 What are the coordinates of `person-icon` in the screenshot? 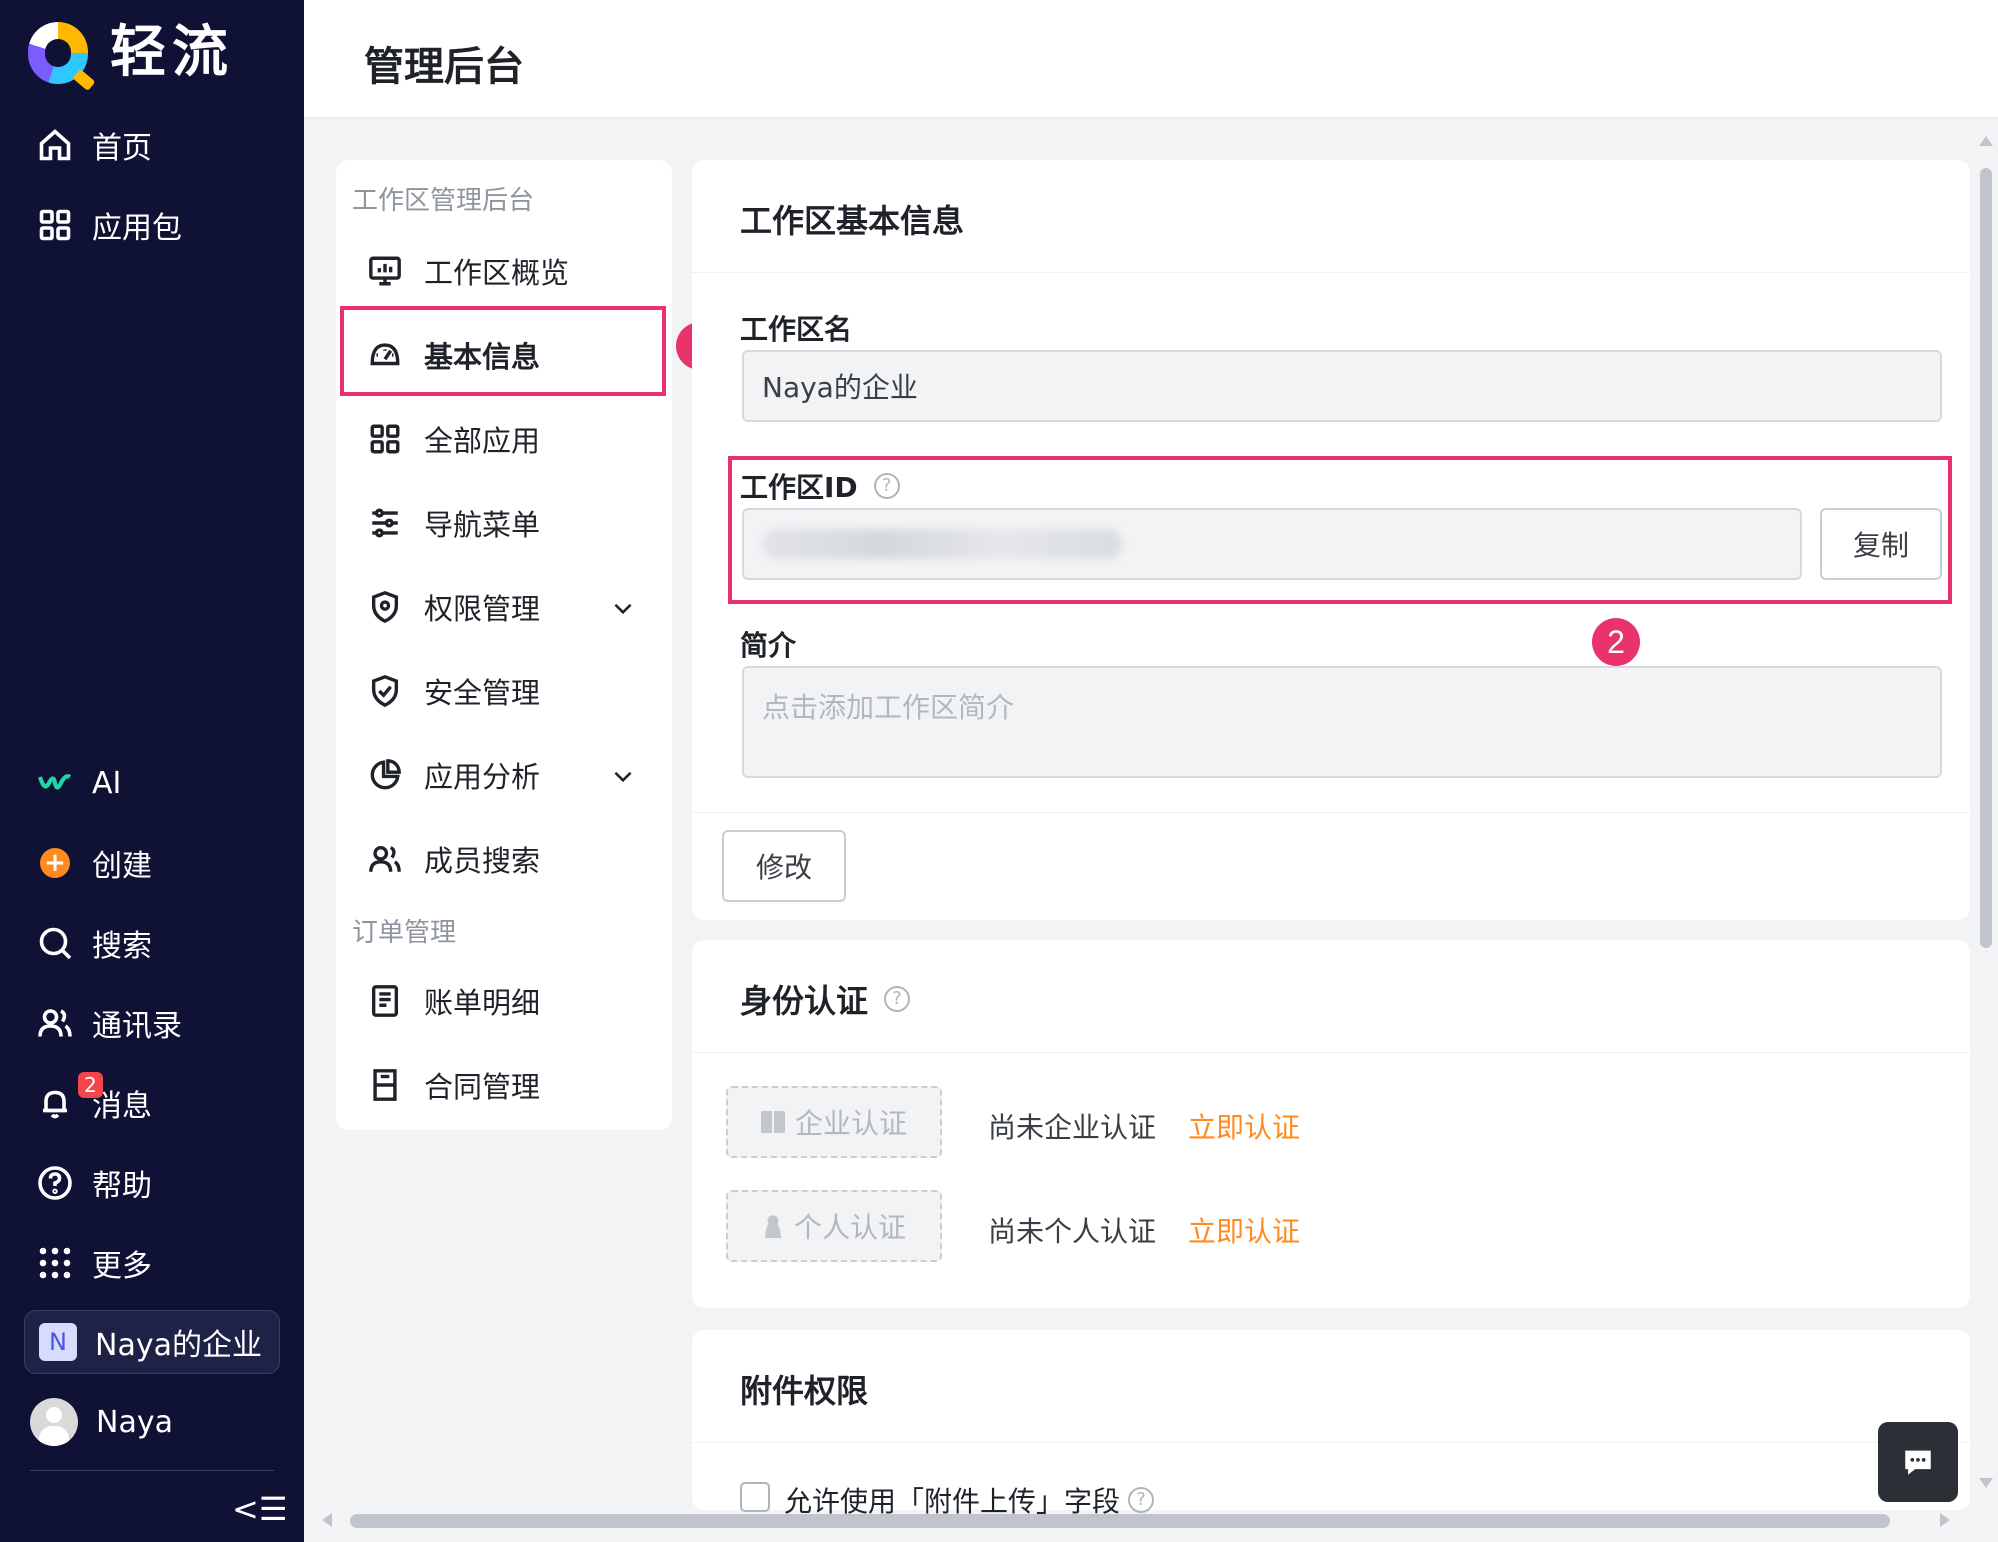 It's located at (772, 1226).